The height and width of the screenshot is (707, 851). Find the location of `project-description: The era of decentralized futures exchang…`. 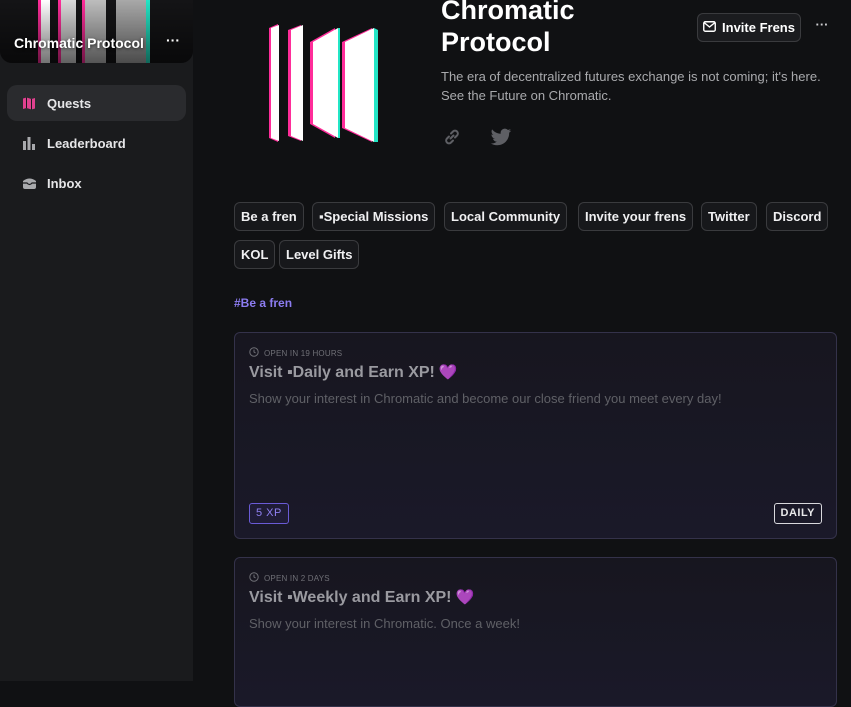

project-description: The era of decentralized futures exchang… is located at coordinates (631, 86).